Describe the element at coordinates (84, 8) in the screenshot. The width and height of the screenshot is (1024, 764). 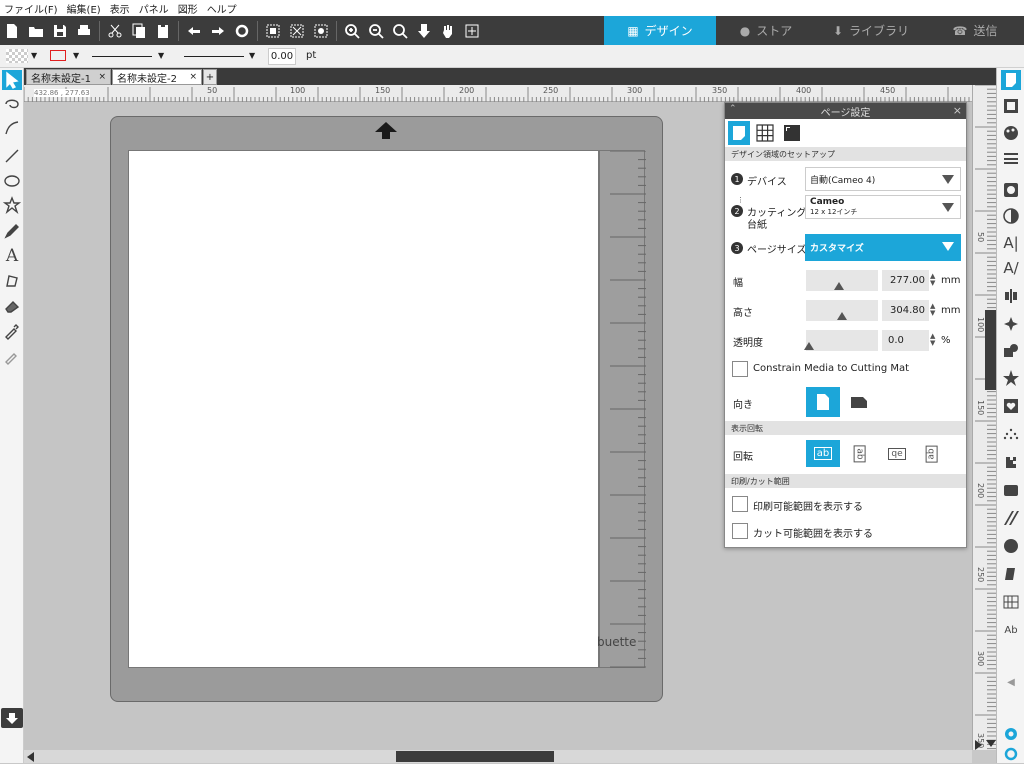
I see `menu-edit: 編集(E)` at that location.